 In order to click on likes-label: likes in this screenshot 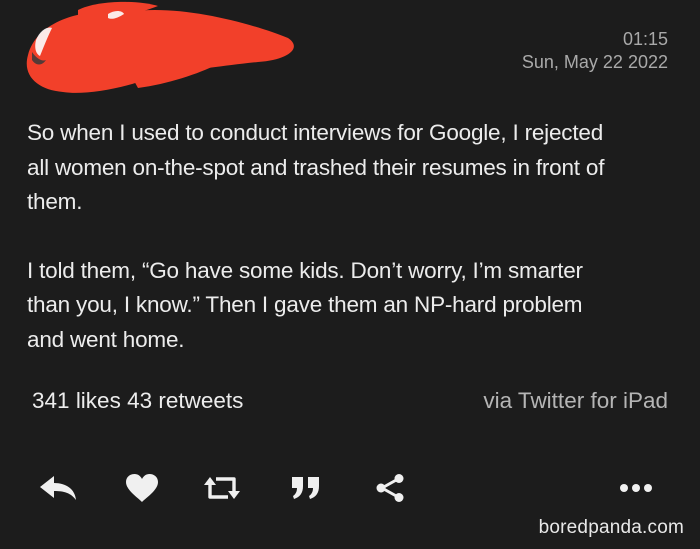, I will do `click(98, 400)`.